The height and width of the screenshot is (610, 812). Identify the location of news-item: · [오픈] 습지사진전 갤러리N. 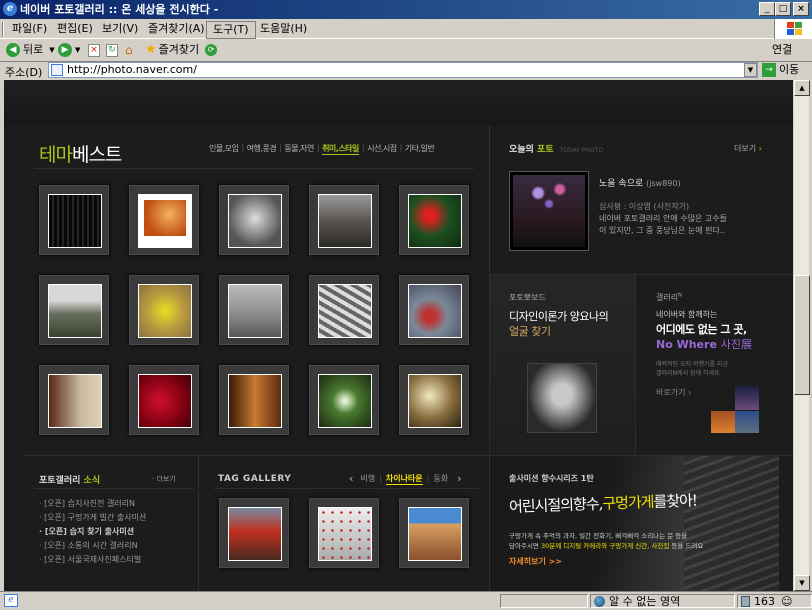
(92, 504).